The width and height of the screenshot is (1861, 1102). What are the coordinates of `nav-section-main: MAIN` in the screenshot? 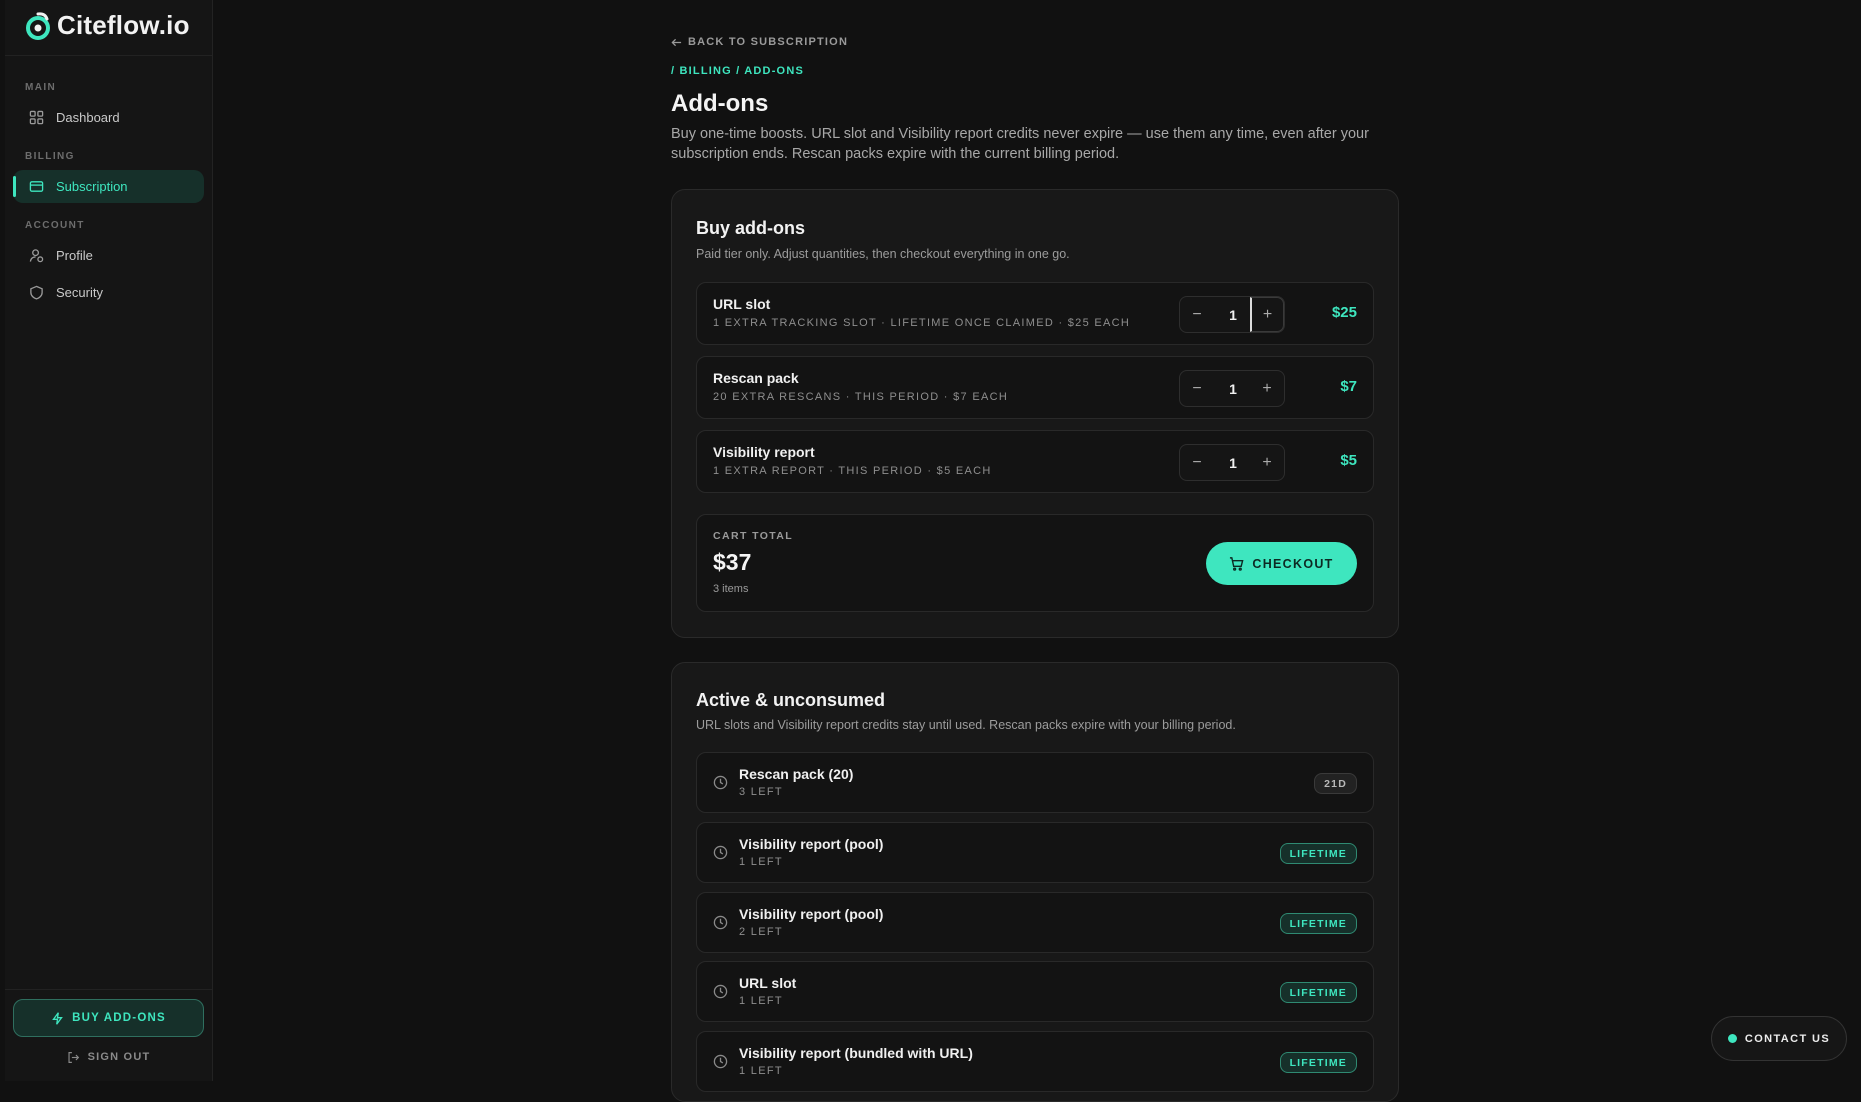 It's located at (41, 87).